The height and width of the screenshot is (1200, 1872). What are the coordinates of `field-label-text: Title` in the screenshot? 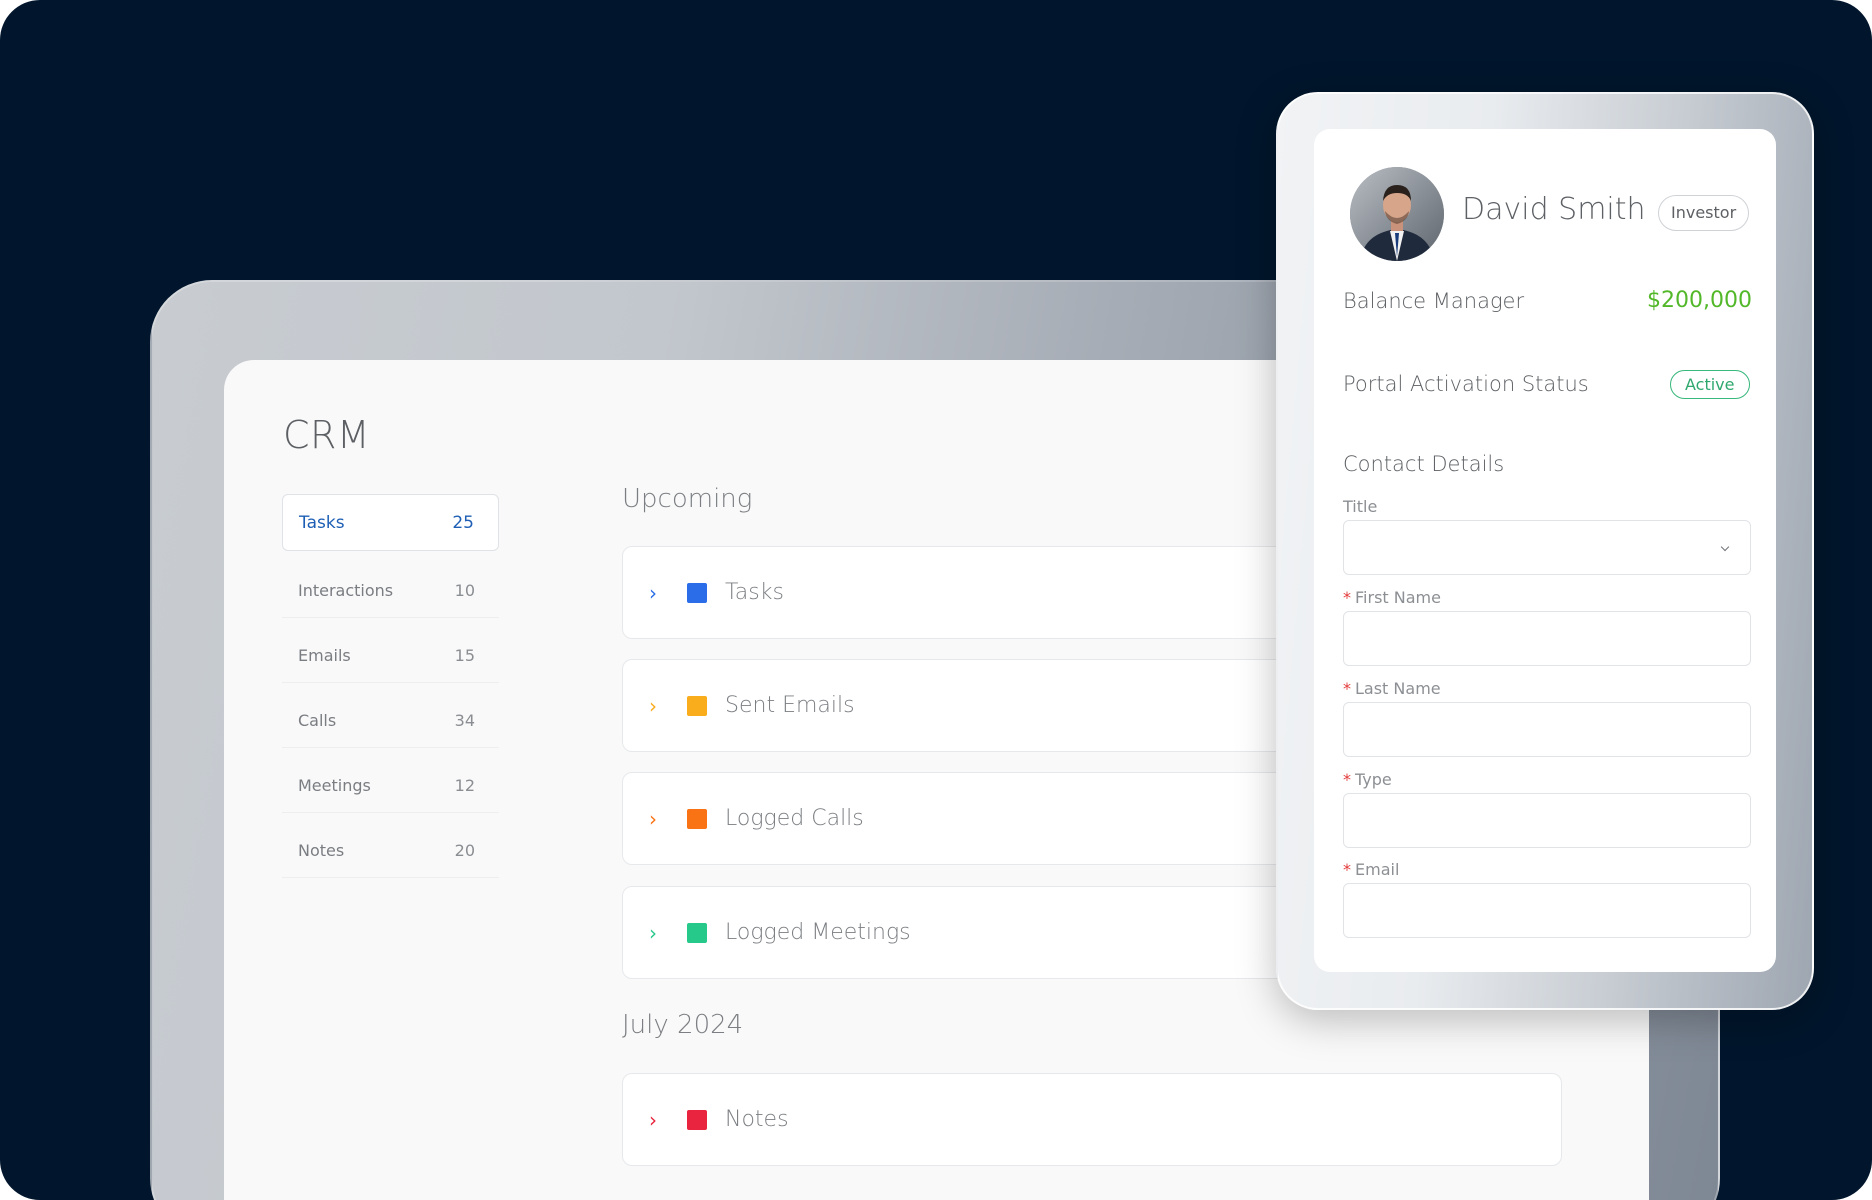 It's located at (1360, 506).